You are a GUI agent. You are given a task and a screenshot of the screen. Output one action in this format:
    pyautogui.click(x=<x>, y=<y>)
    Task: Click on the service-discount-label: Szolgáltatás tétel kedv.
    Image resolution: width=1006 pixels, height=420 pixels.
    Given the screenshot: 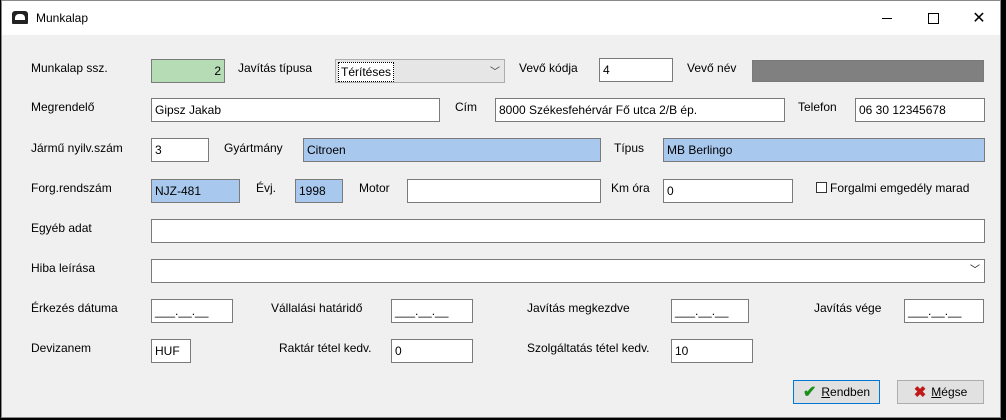 What is the action you would take?
    pyautogui.click(x=588, y=348)
    